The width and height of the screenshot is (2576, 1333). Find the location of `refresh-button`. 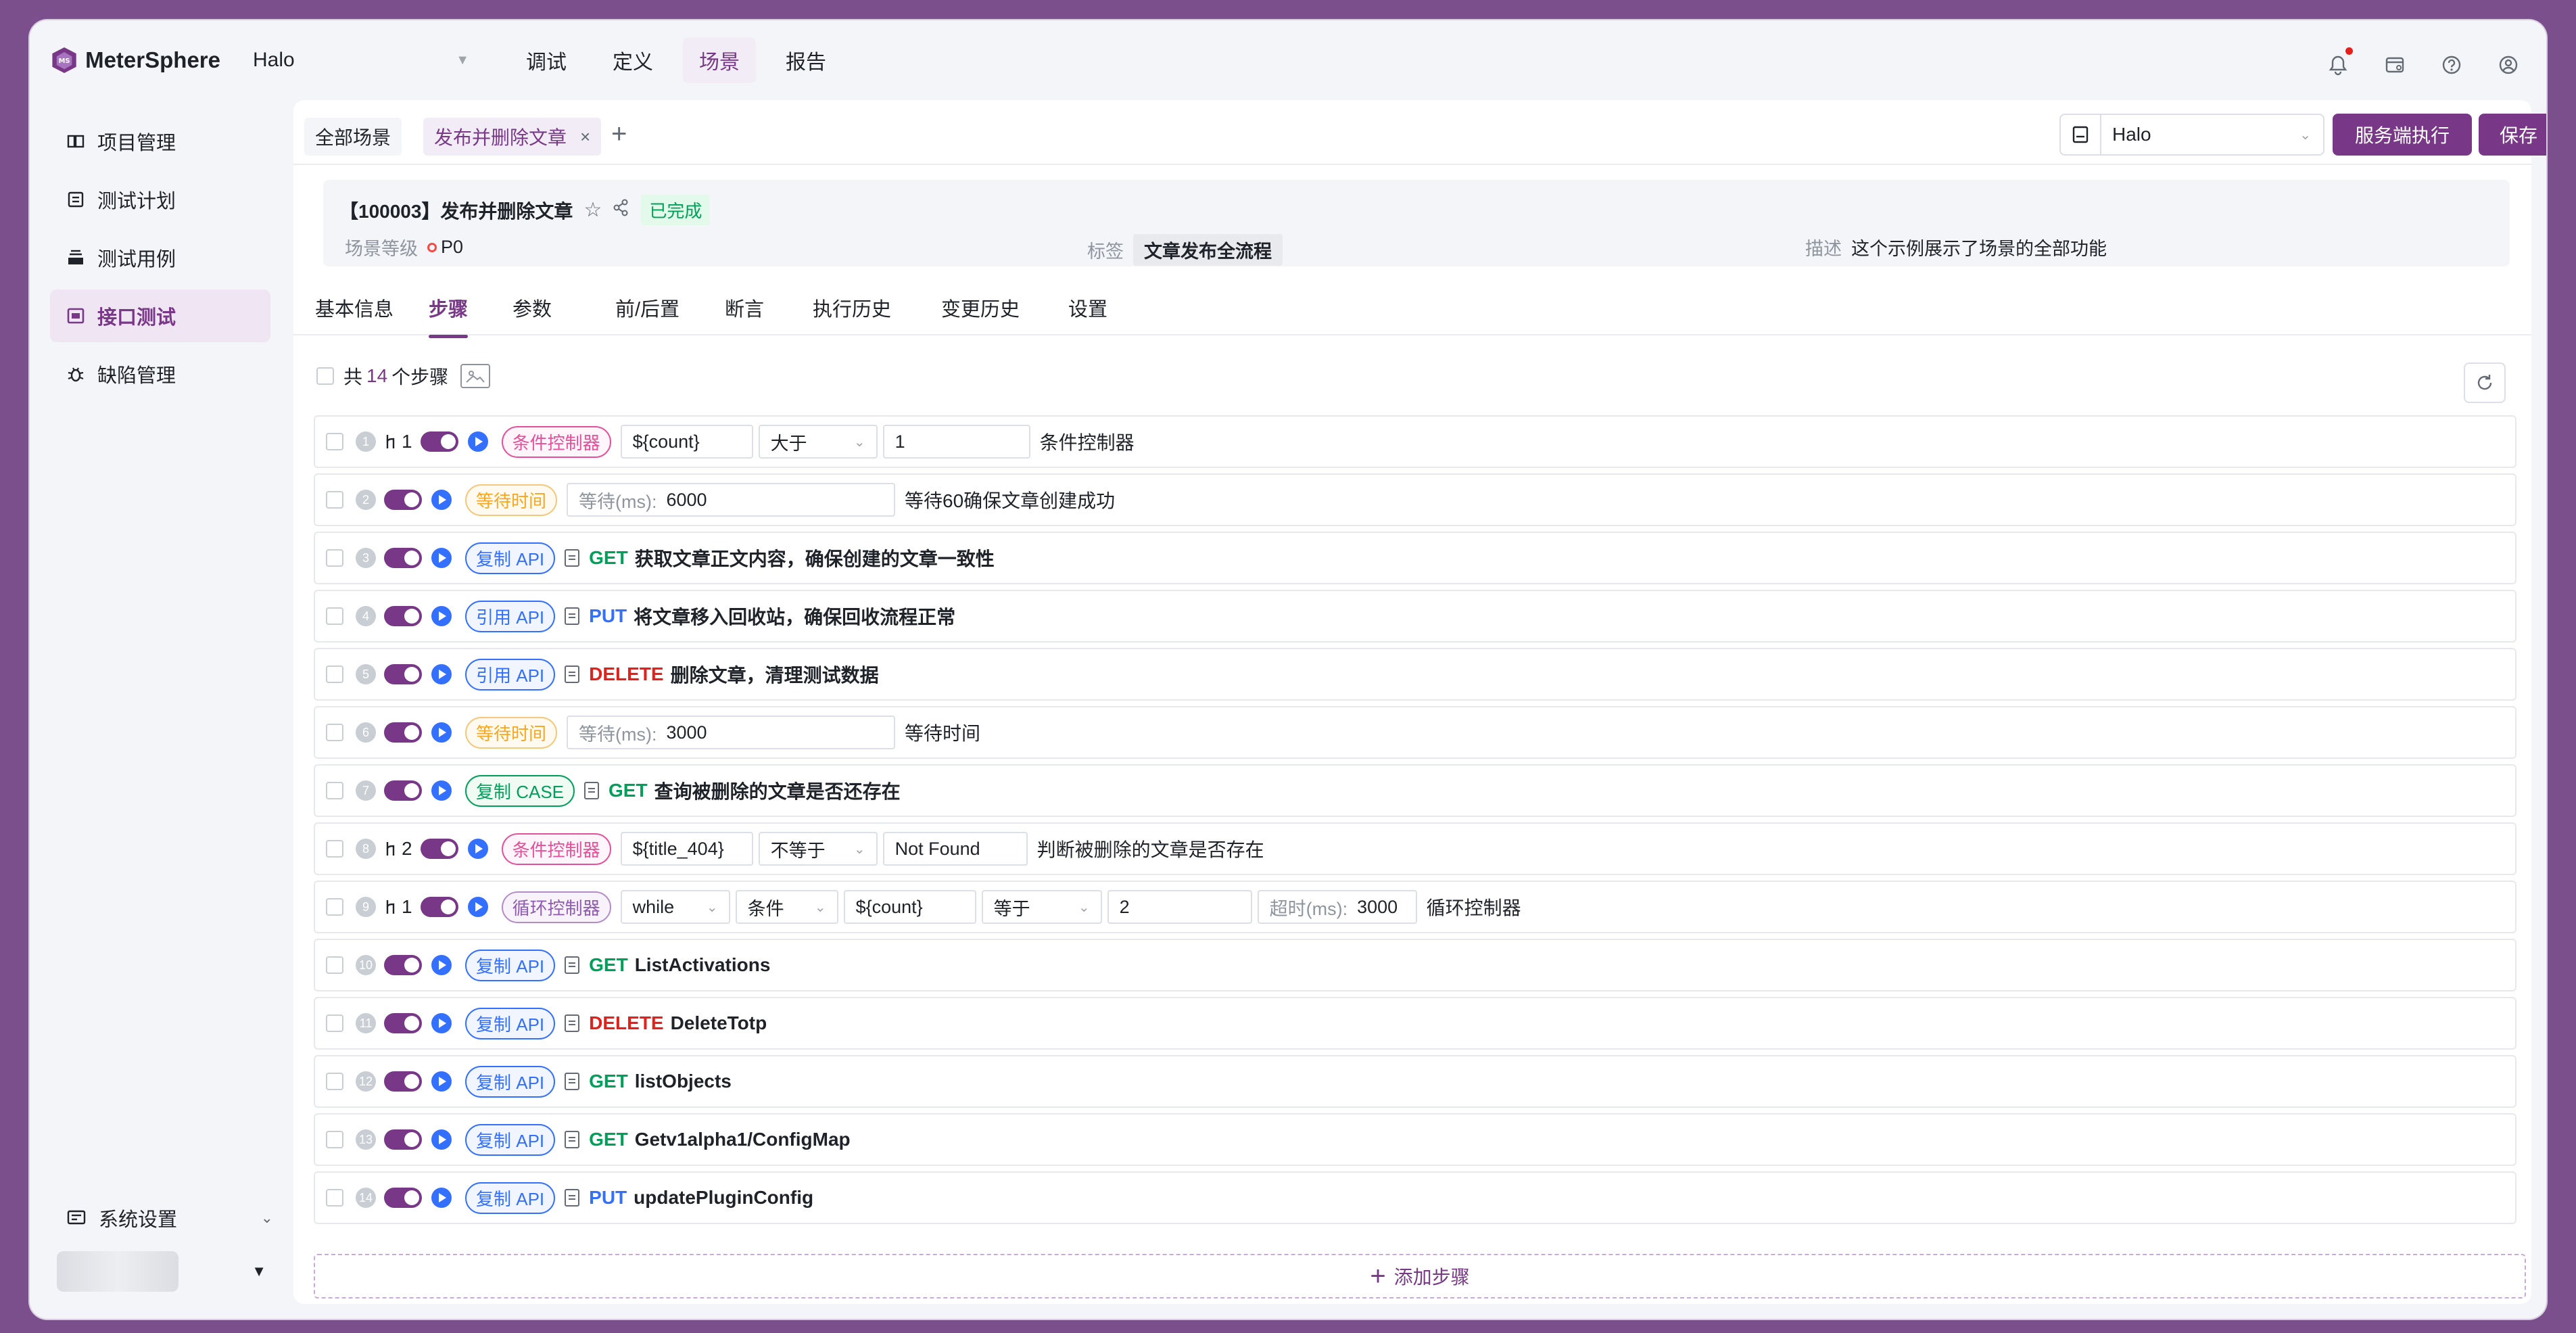

refresh-button is located at coordinates (2485, 383).